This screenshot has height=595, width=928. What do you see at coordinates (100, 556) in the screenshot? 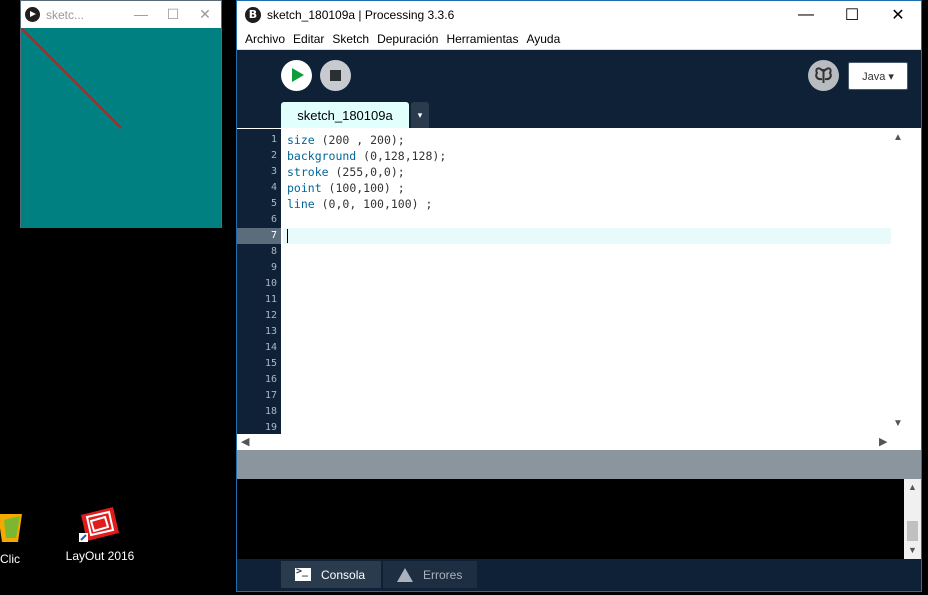
I see `desktop-icon-label: LayOut 2016` at bounding box center [100, 556].